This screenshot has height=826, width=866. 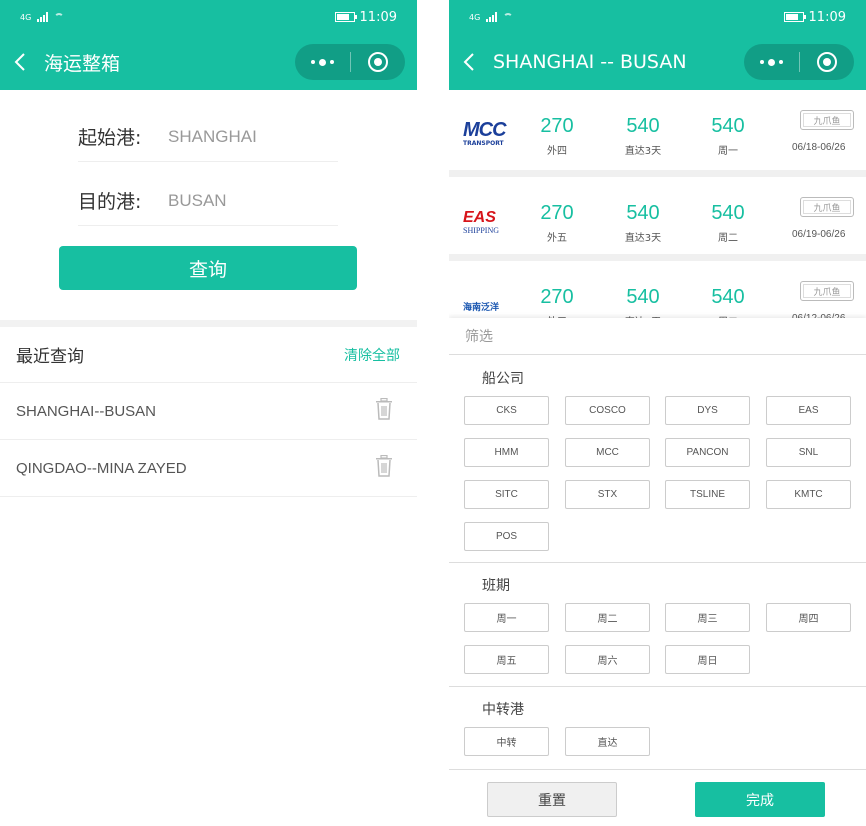 I want to click on carrier-filter-chip: EAS, so click(x=808, y=410).